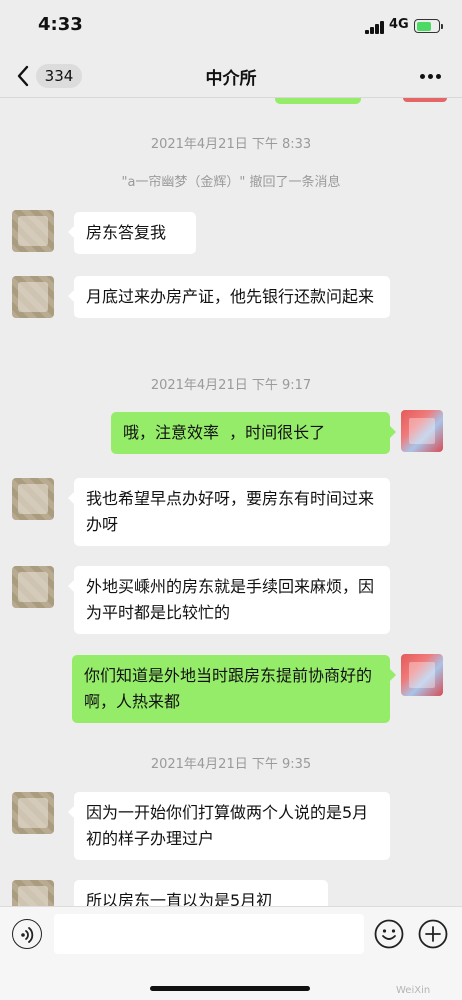  I want to click on timestamp: 2021年4月21日 下午 8:33, so click(231, 144).